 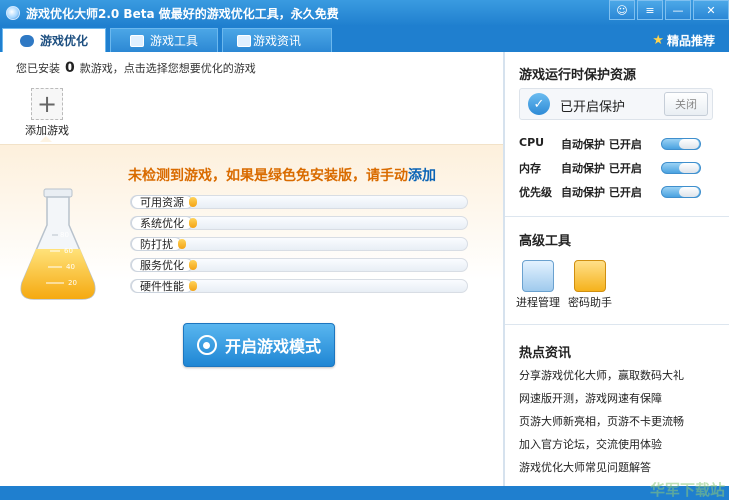 What do you see at coordinates (162, 265) in the screenshot?
I see `optimize-item-label: 服务优化` at bounding box center [162, 265].